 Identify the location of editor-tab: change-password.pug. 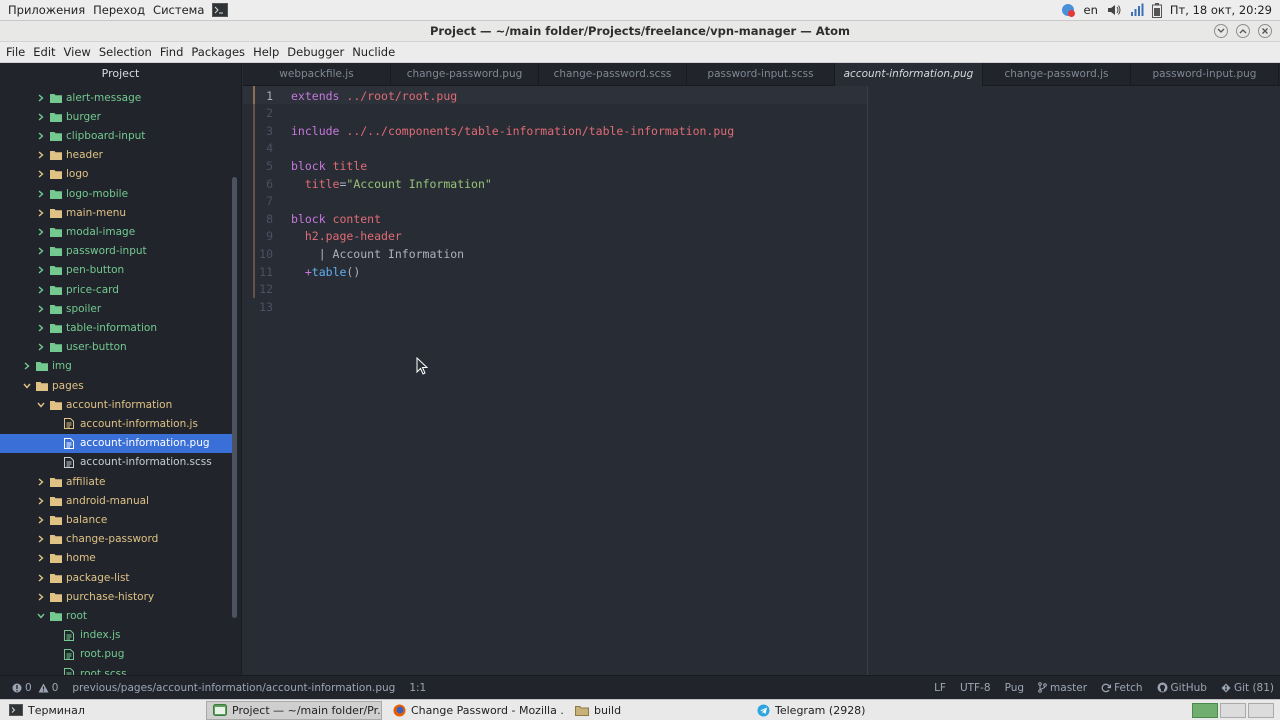
(465, 74).